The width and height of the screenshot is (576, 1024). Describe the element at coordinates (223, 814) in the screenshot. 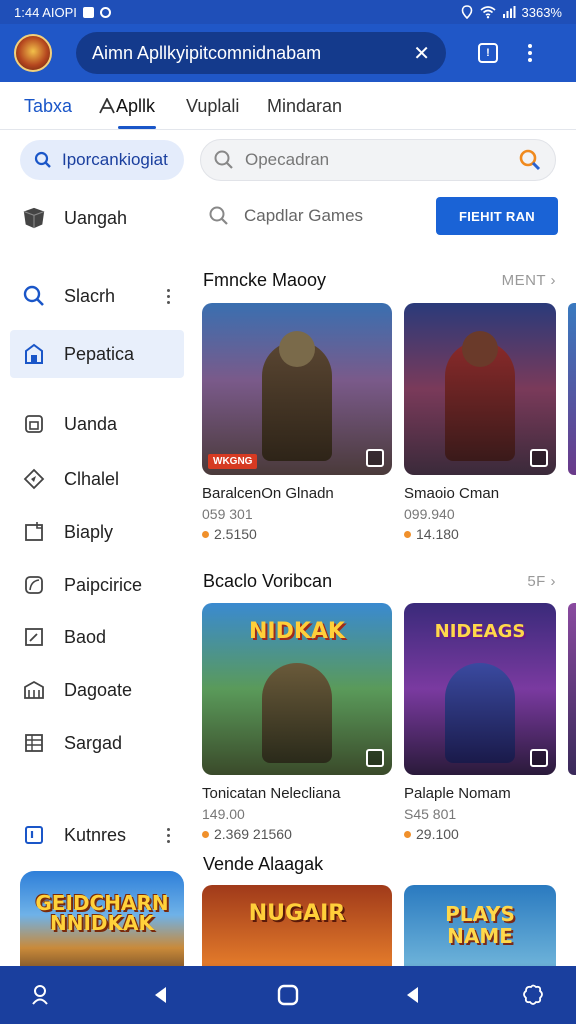

I see `game-meta: 149.00` at that location.